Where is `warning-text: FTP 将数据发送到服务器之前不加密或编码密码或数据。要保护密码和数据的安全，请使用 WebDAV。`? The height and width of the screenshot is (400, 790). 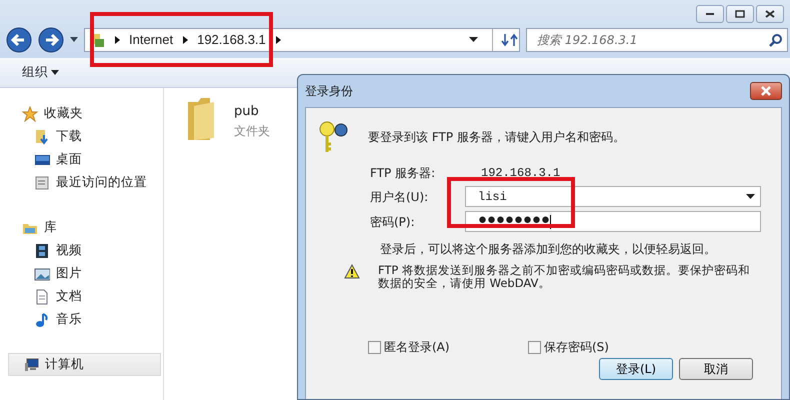 warning-text: FTP 将数据发送到服务器之前不加密或编码密码或数据。要保护密码和数据的安全，请使用 WebDAV。 is located at coordinates (565, 277).